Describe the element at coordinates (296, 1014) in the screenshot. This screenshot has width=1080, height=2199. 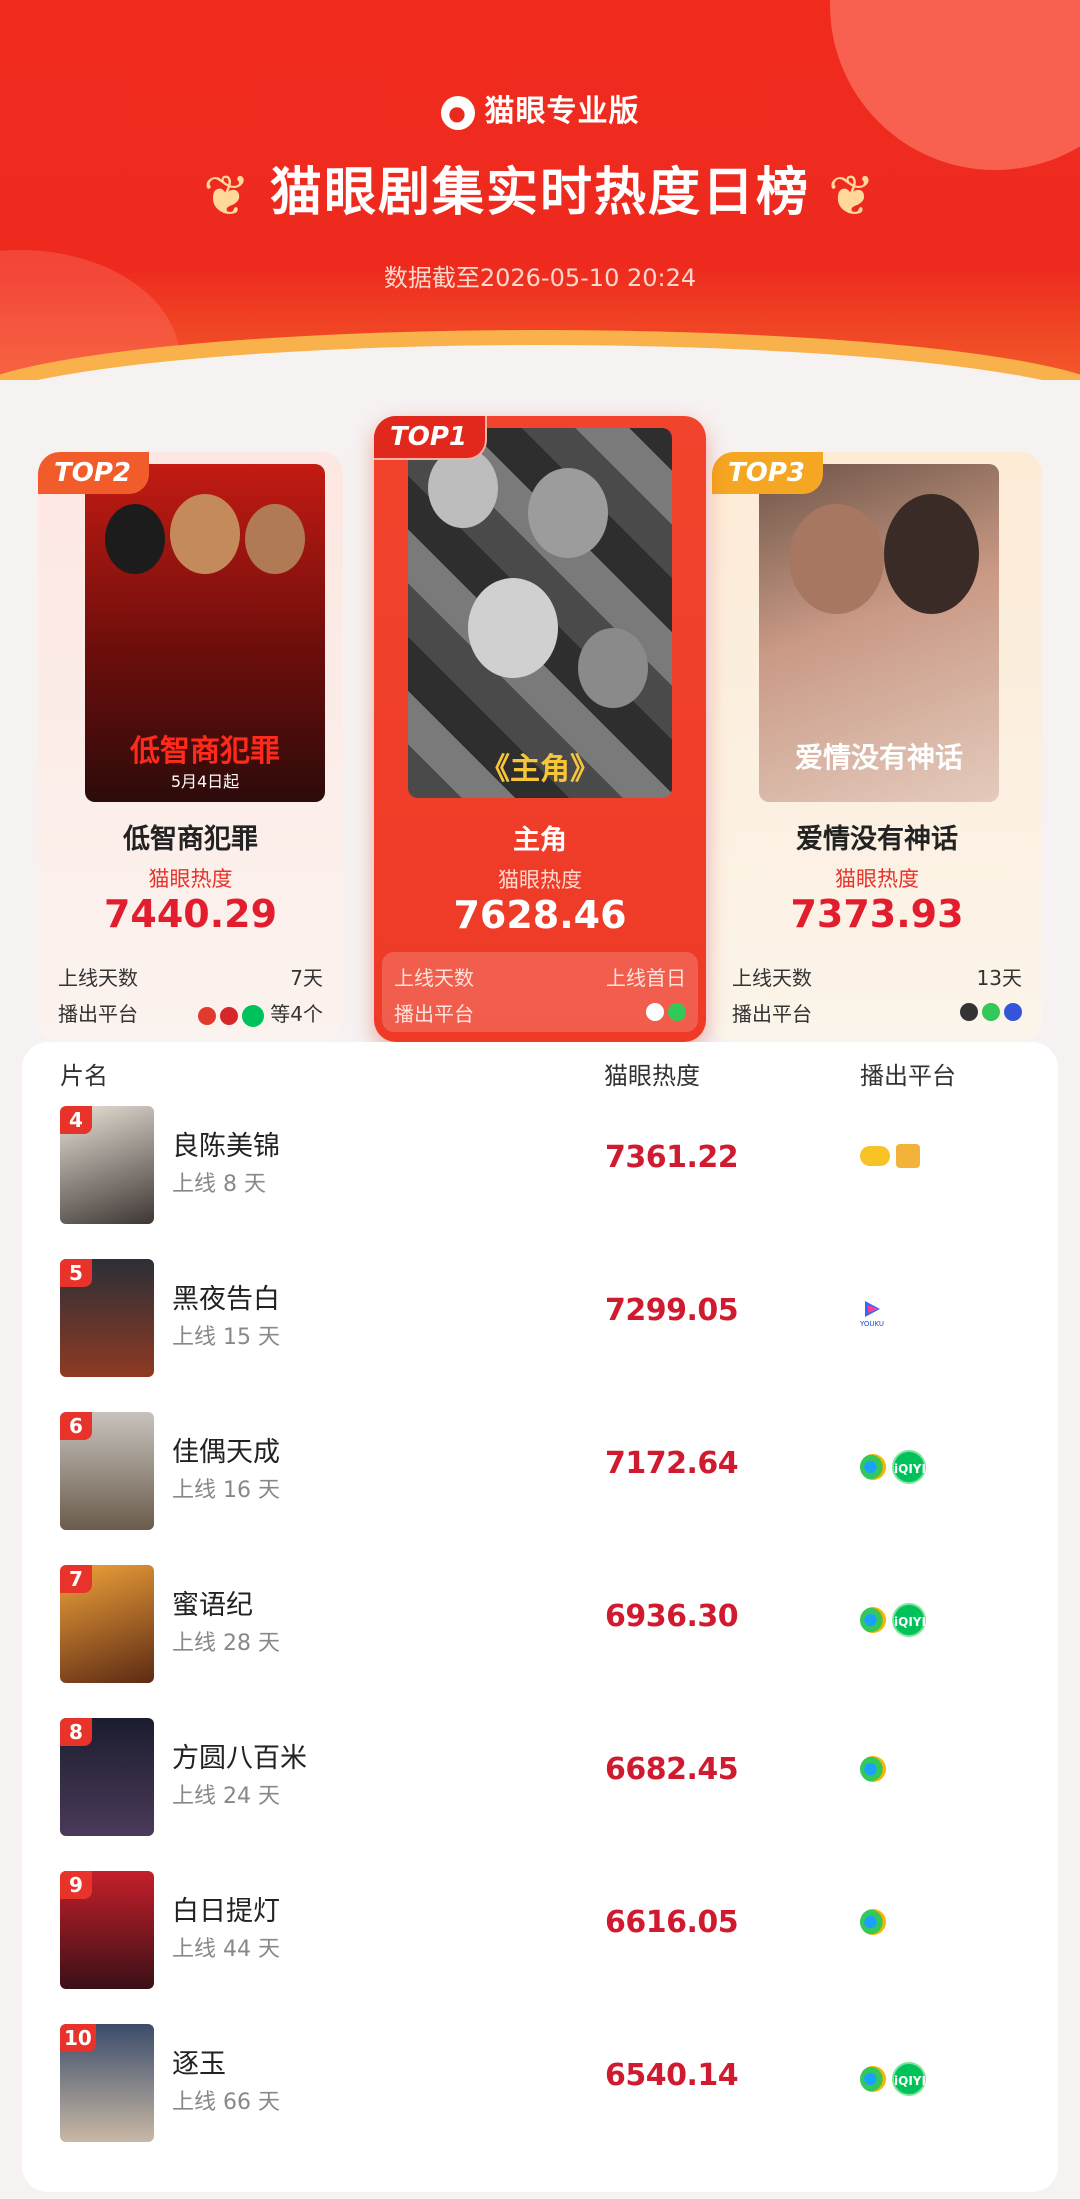
I see `platform-more: 等4个` at that location.